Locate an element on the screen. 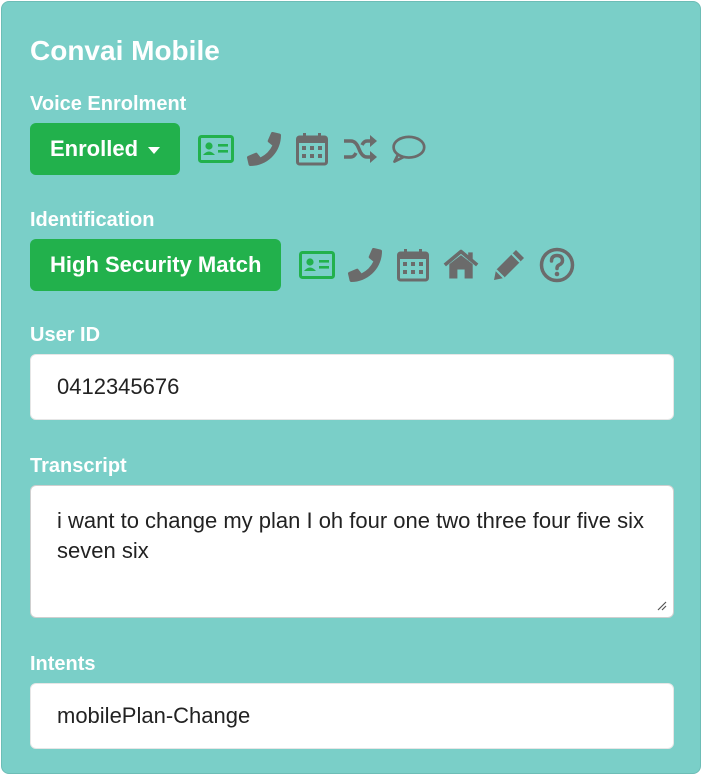  user-id-input is located at coordinates (352, 387).